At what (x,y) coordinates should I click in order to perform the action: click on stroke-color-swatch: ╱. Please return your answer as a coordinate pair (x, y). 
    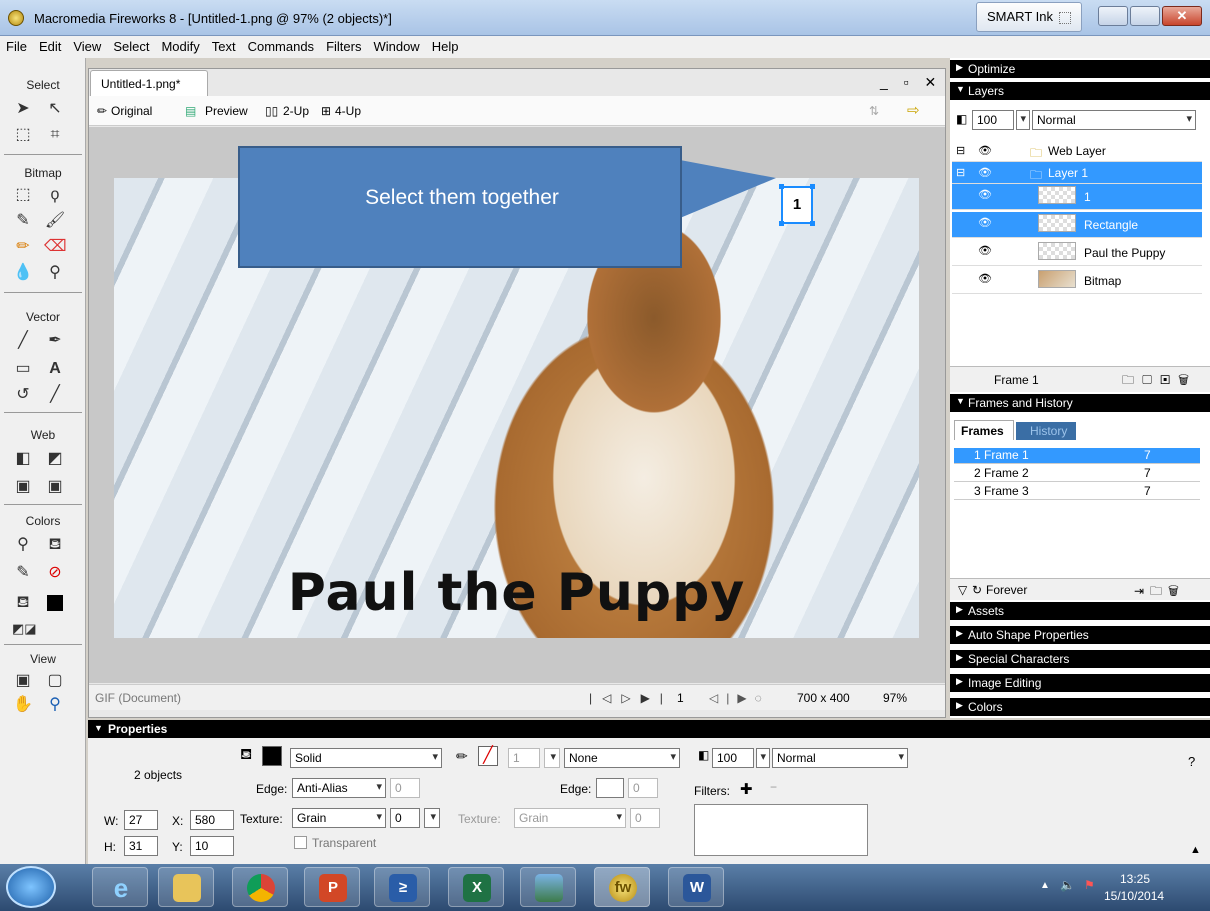
    Looking at the image, I should click on (488, 756).